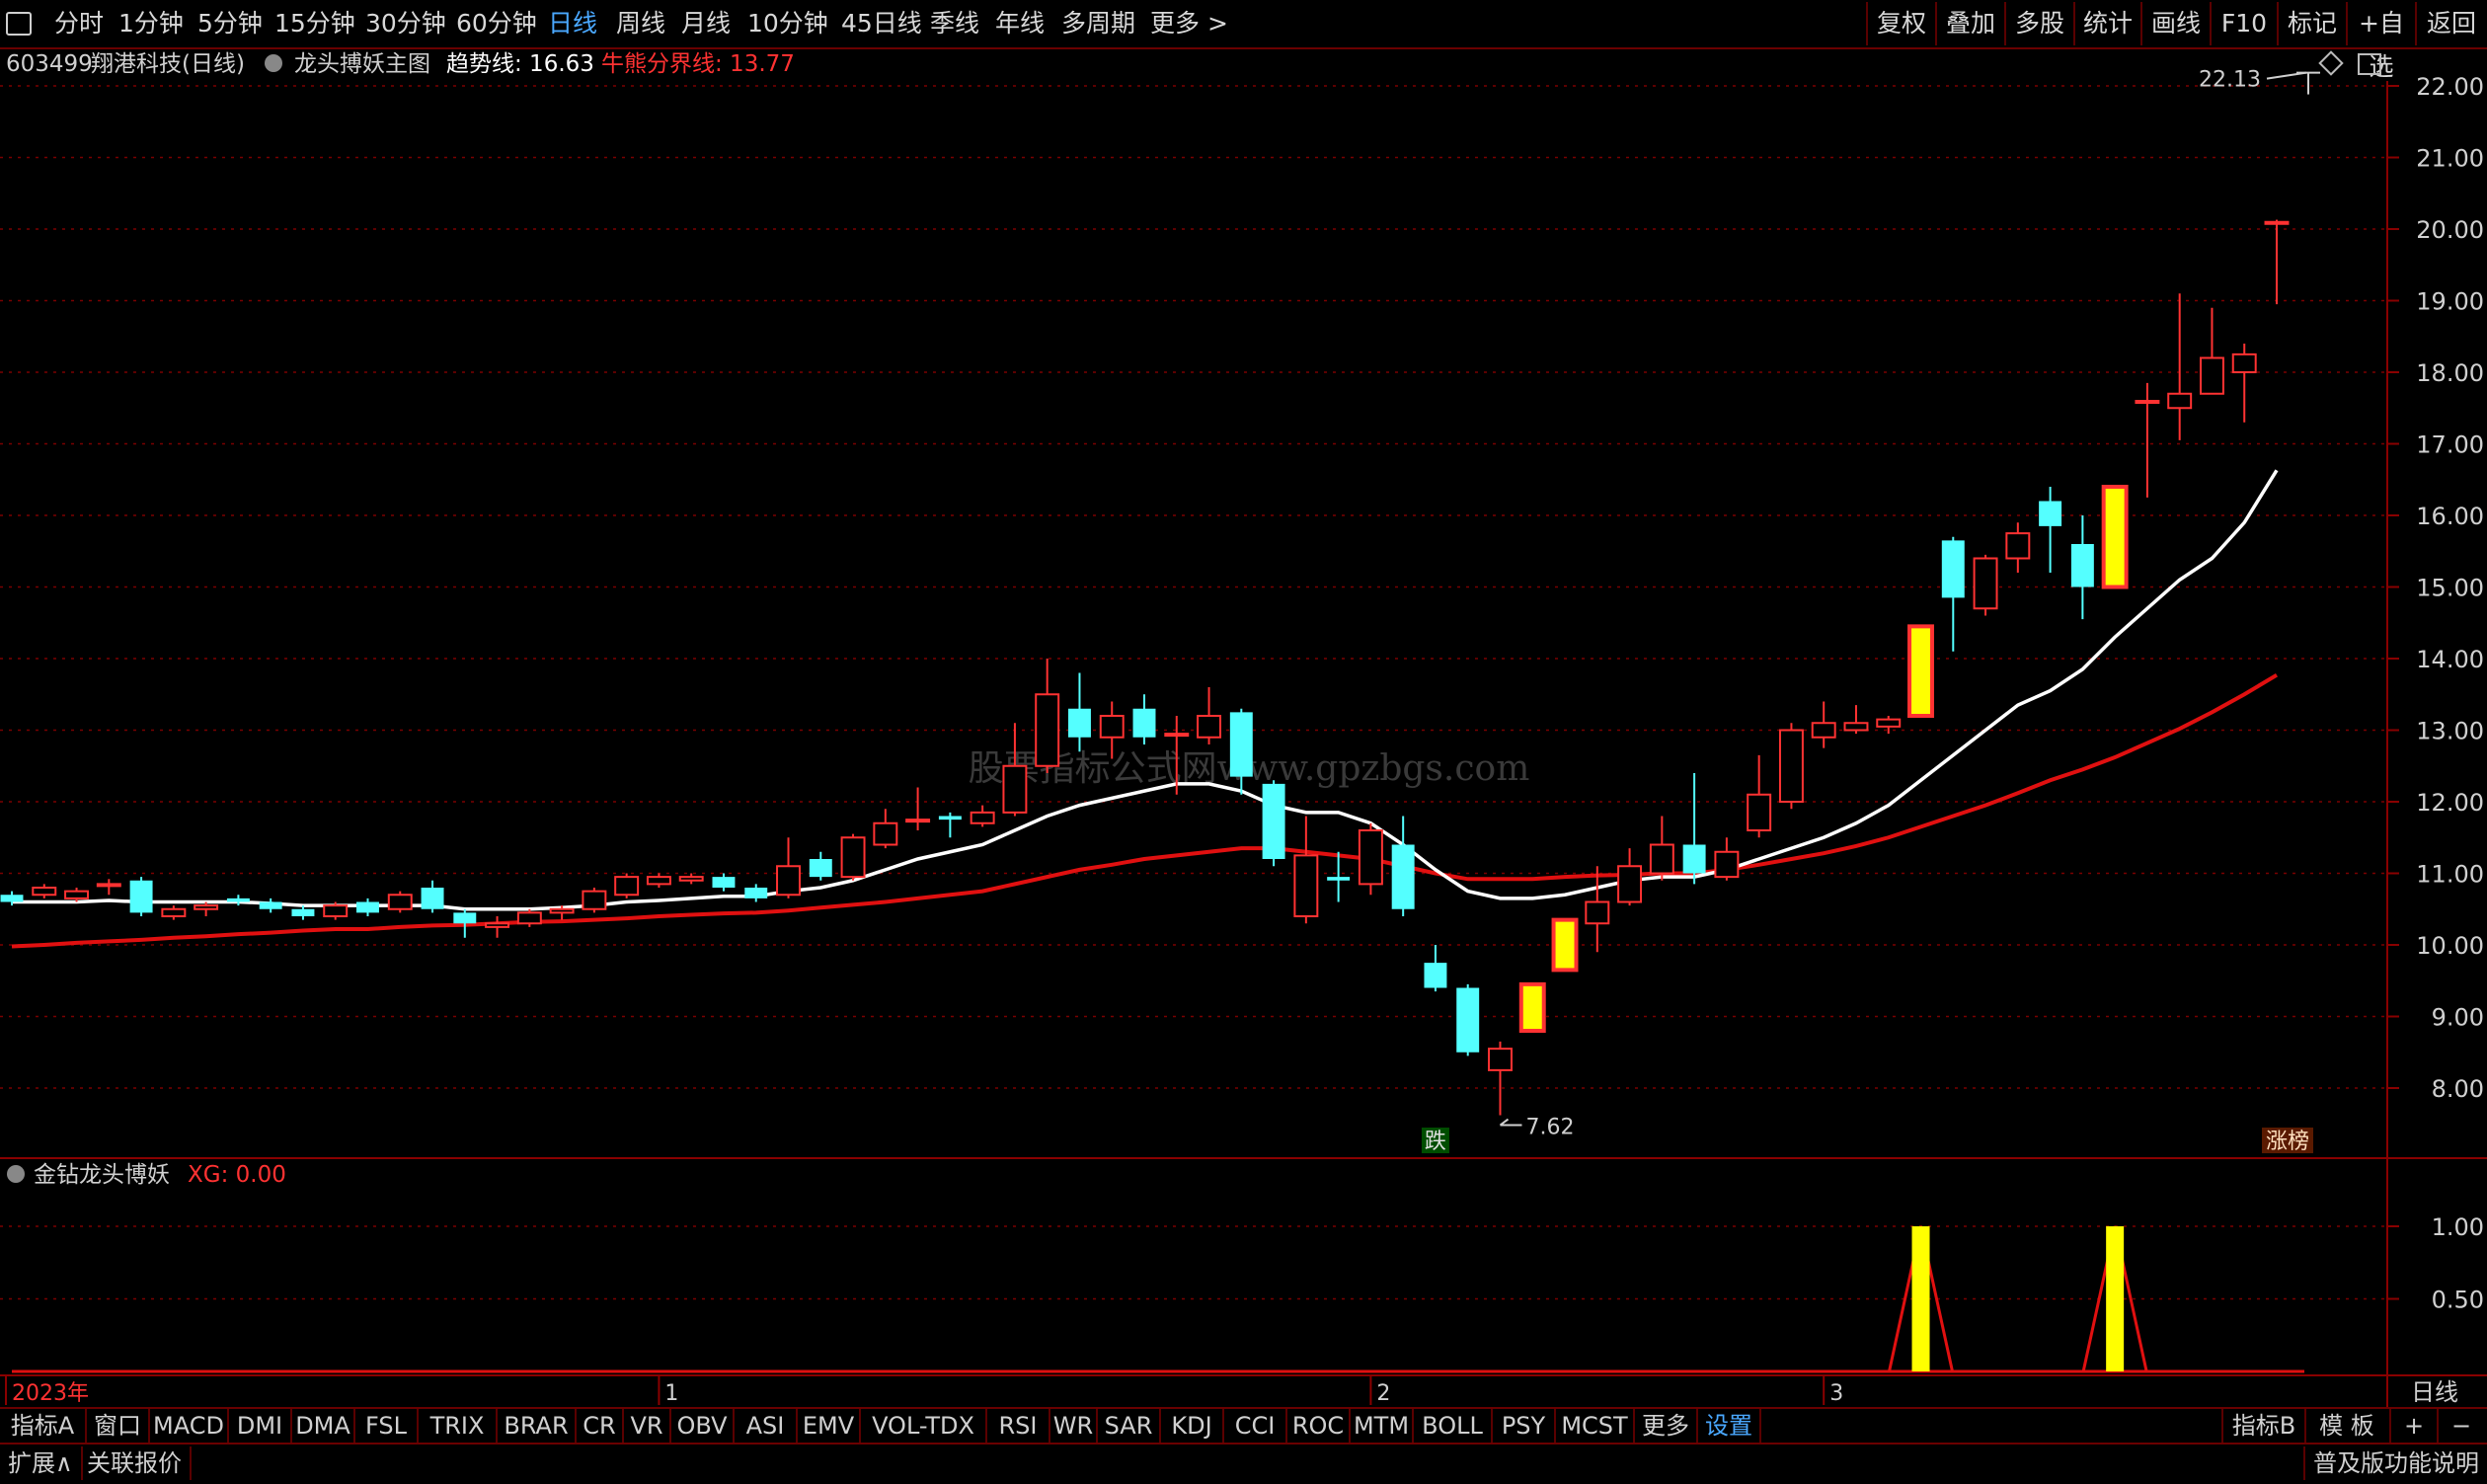  What do you see at coordinates (1129, 1426) in the screenshot?
I see `indicator-tab-16: SAR` at bounding box center [1129, 1426].